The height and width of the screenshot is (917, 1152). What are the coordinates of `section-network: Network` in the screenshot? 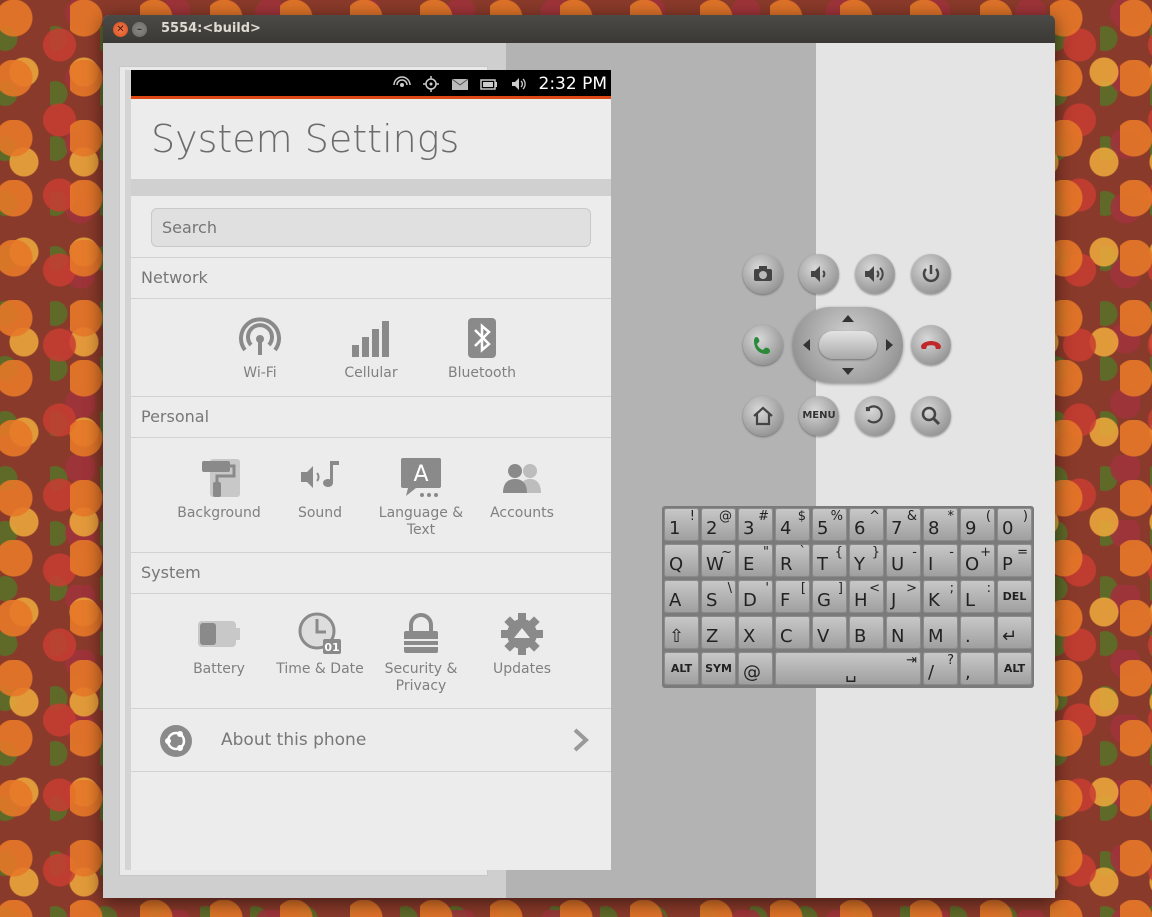 It's located at (371, 278).